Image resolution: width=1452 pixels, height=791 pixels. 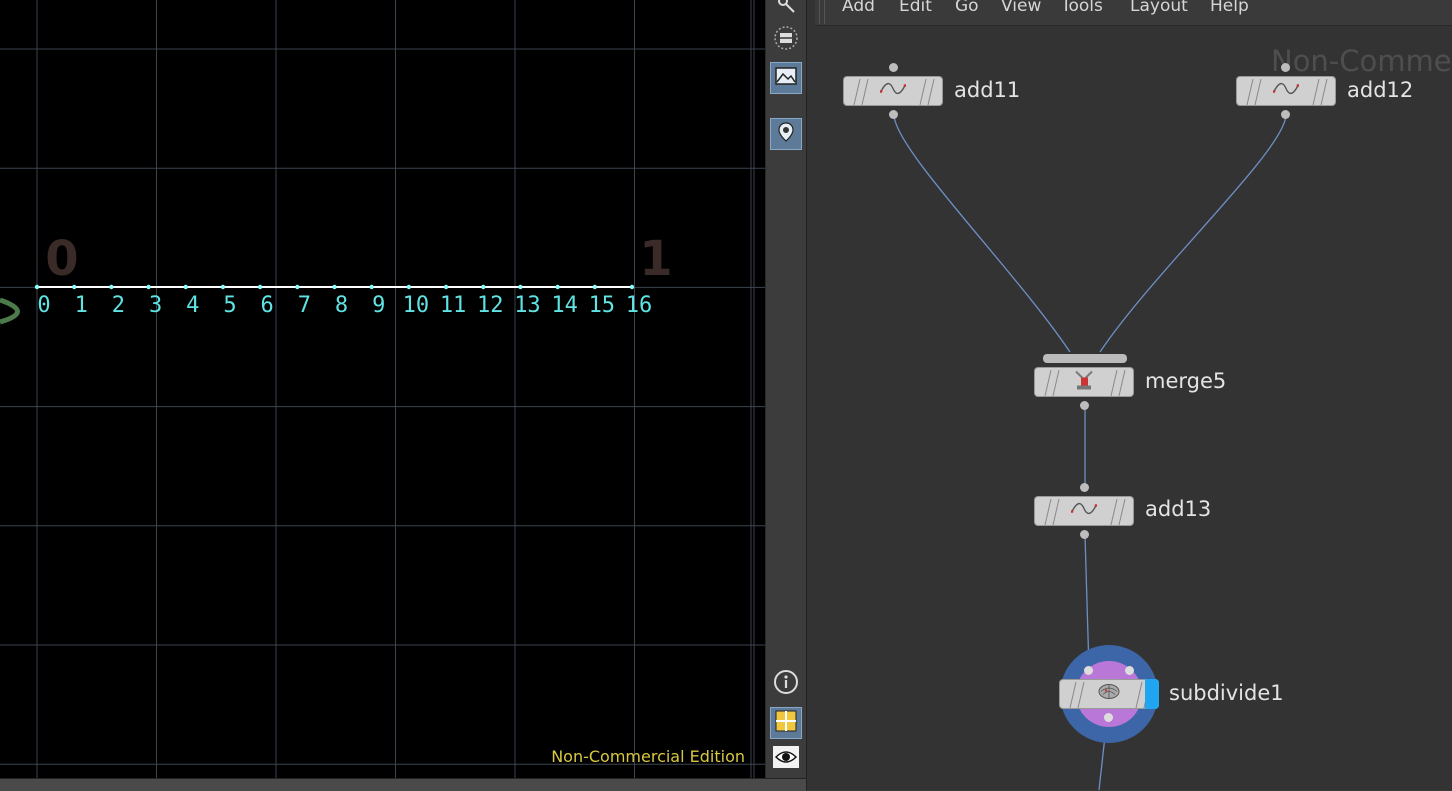 What do you see at coordinates (1152, 694) in the screenshot?
I see `subdivide1-display-flag` at bounding box center [1152, 694].